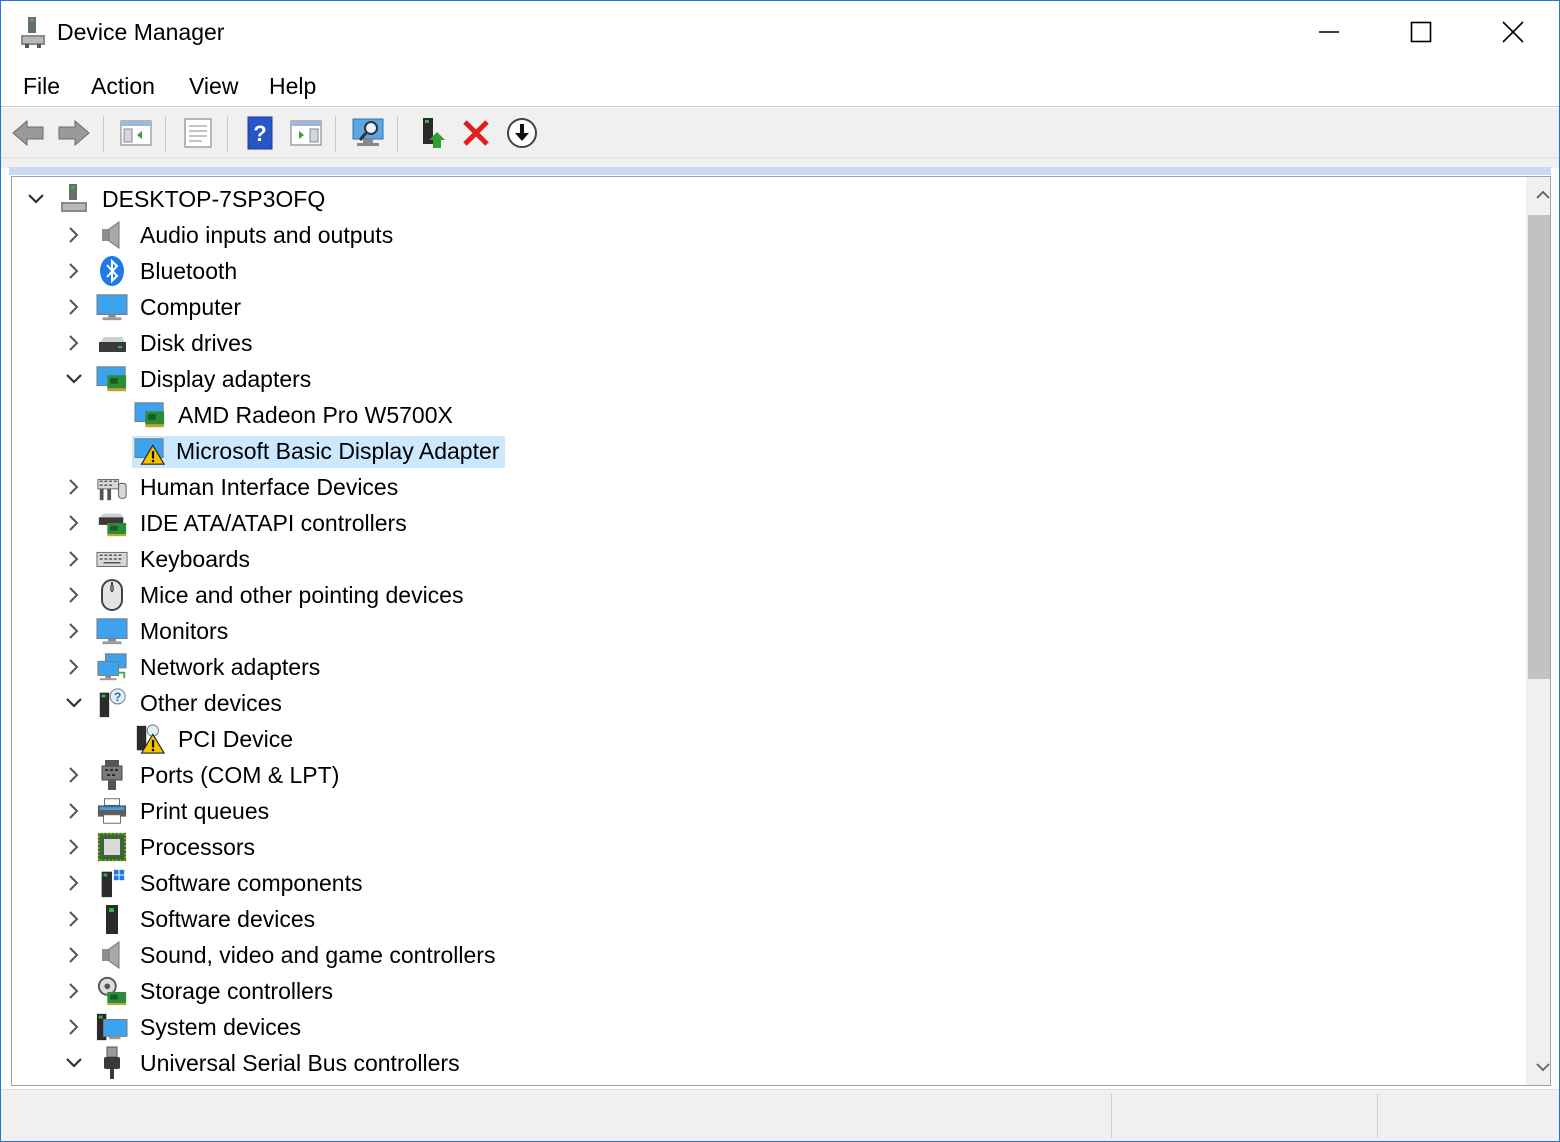  What do you see at coordinates (211, 704) in the screenshot?
I see `tree-item-label: Other devices` at bounding box center [211, 704].